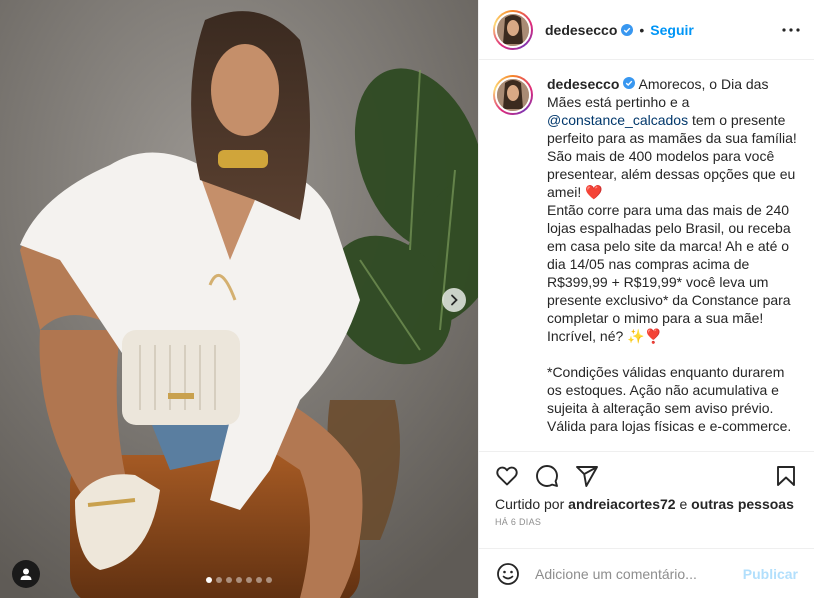 This screenshot has width=814, height=598. What do you see at coordinates (621, 504) in the screenshot?
I see `liked-by-user-link: andreiacortes72` at bounding box center [621, 504].